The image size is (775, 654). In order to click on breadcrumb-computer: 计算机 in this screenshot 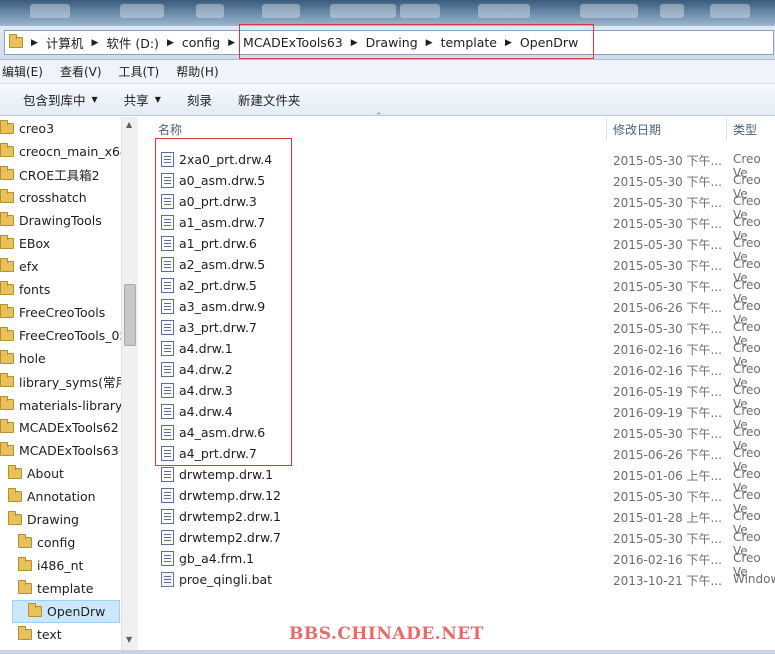, I will do `click(65, 42)`.